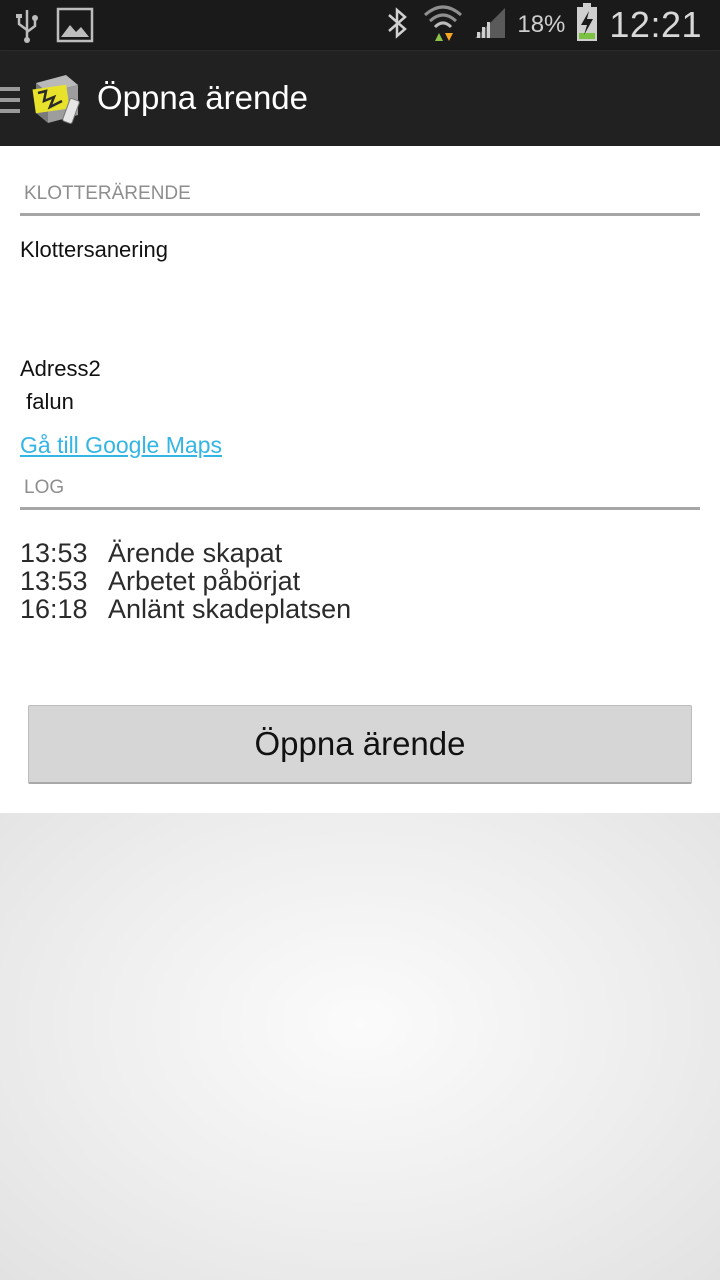  What do you see at coordinates (398, 25) in the screenshot?
I see `bluetooth-icon` at bounding box center [398, 25].